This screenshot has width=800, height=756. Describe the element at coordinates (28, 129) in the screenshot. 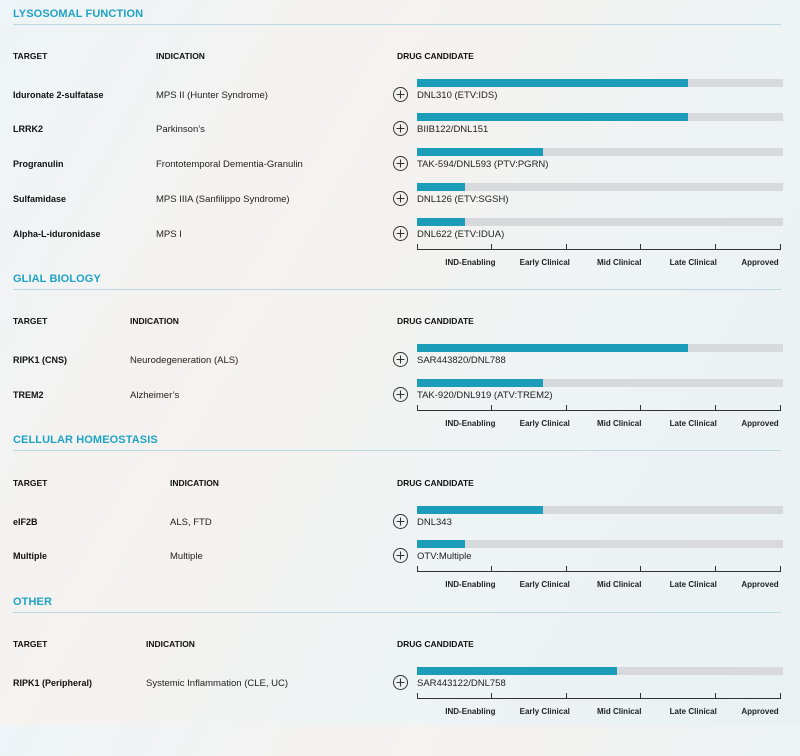

I see `target-name: LRRK2` at that location.